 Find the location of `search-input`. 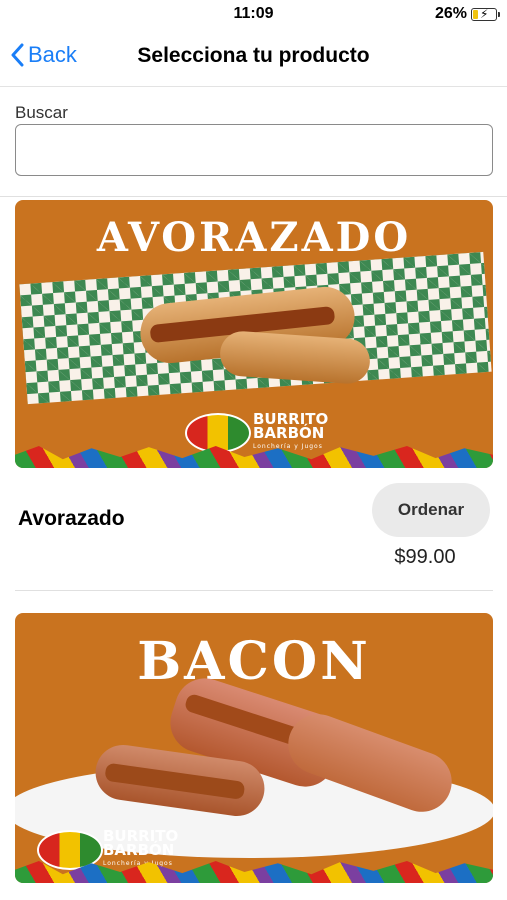

search-input is located at coordinates (254, 150).